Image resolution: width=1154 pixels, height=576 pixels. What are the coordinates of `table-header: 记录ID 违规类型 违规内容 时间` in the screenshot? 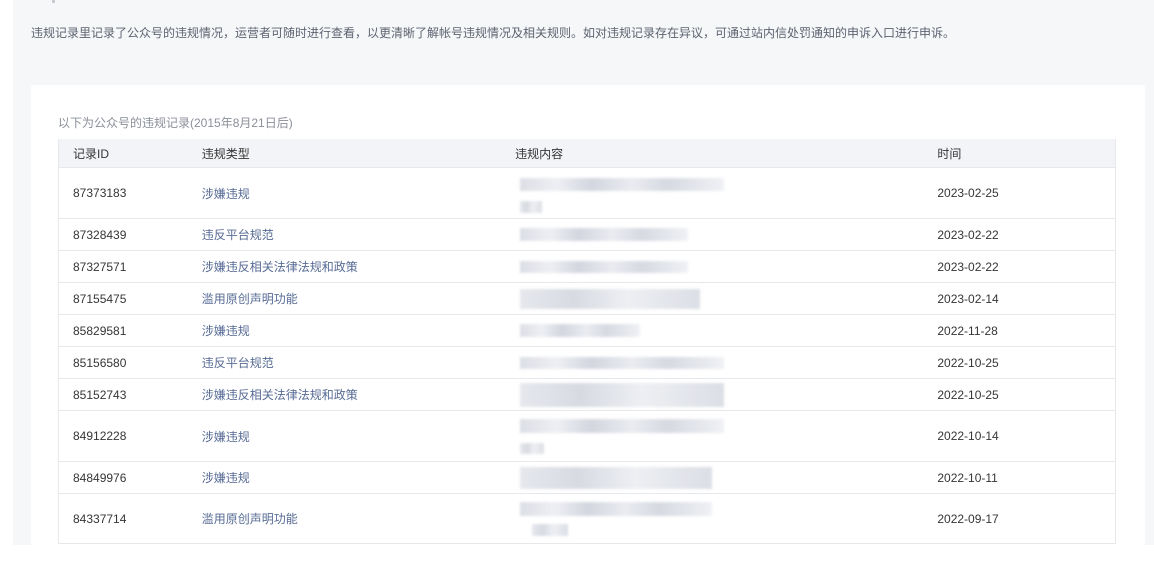 It's located at (587, 153).